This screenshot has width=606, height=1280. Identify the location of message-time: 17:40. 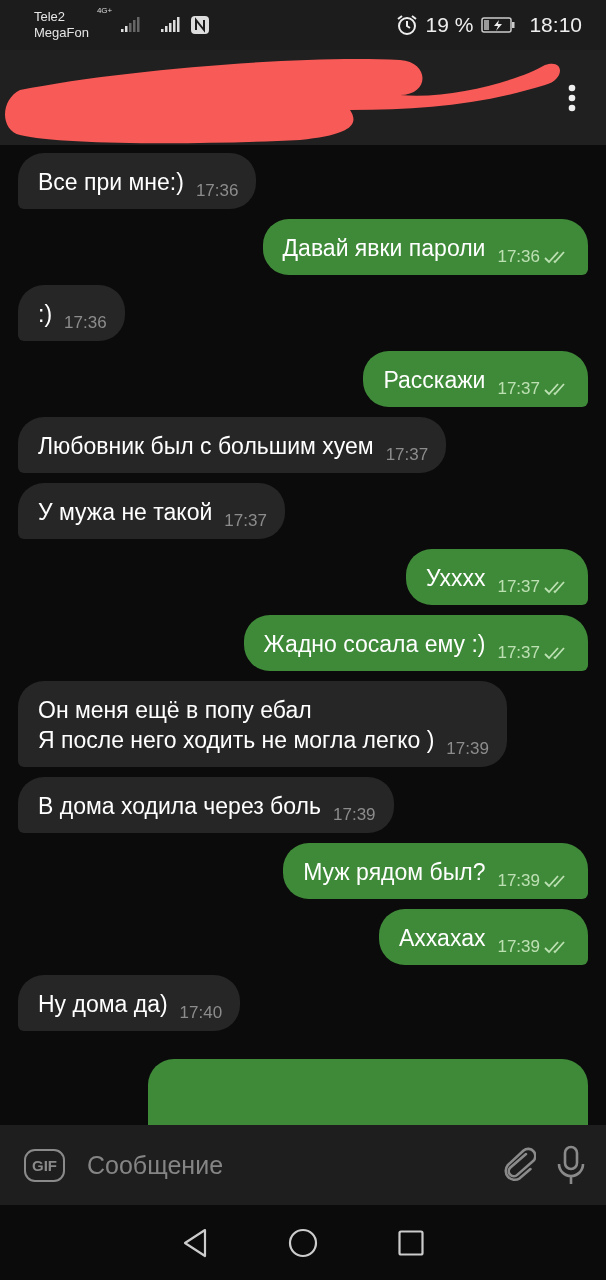
(201, 1013).